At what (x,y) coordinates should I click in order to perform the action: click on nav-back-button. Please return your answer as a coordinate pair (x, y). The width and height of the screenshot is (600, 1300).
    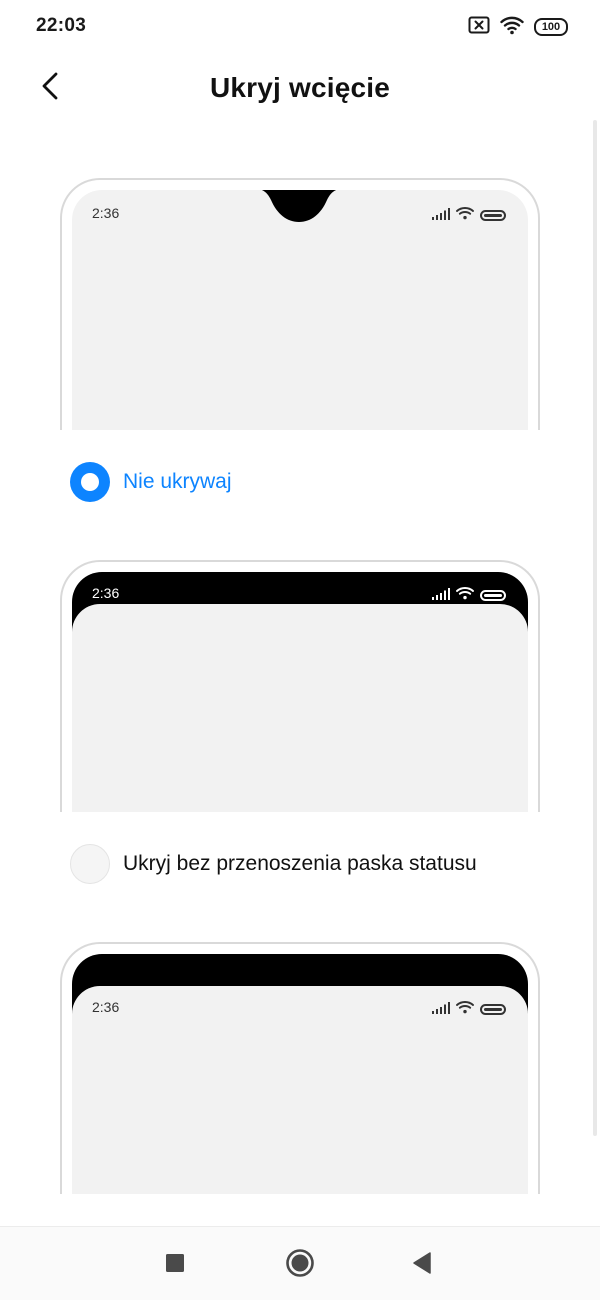
    Looking at the image, I should click on (422, 1265).